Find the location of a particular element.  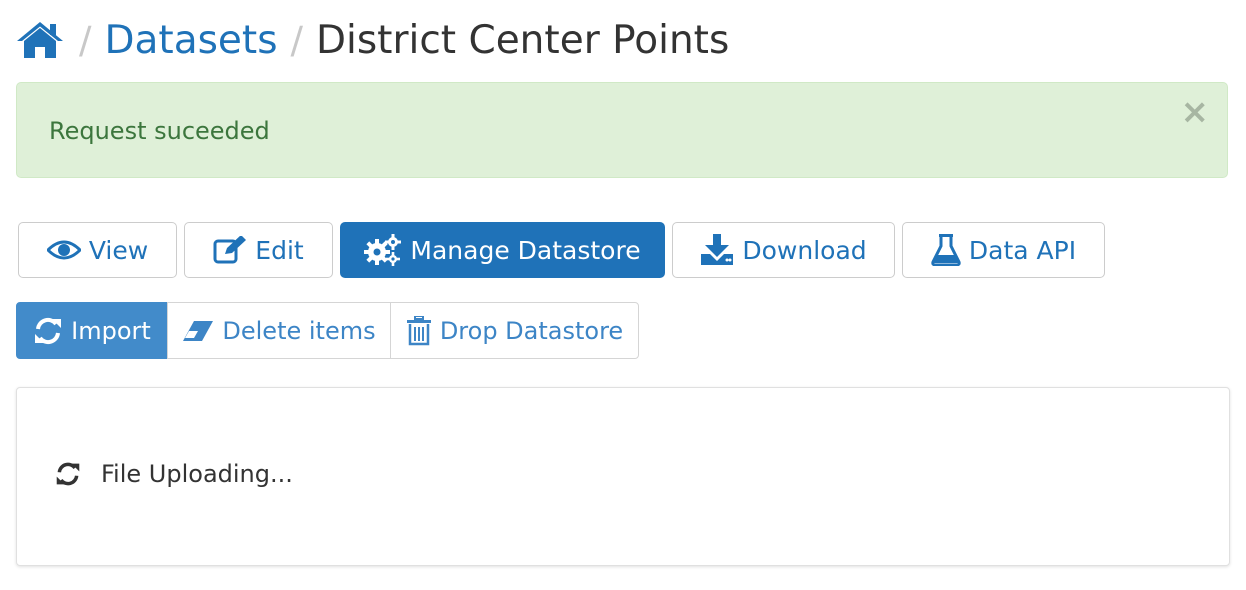

view-button: View is located at coordinates (97, 250).